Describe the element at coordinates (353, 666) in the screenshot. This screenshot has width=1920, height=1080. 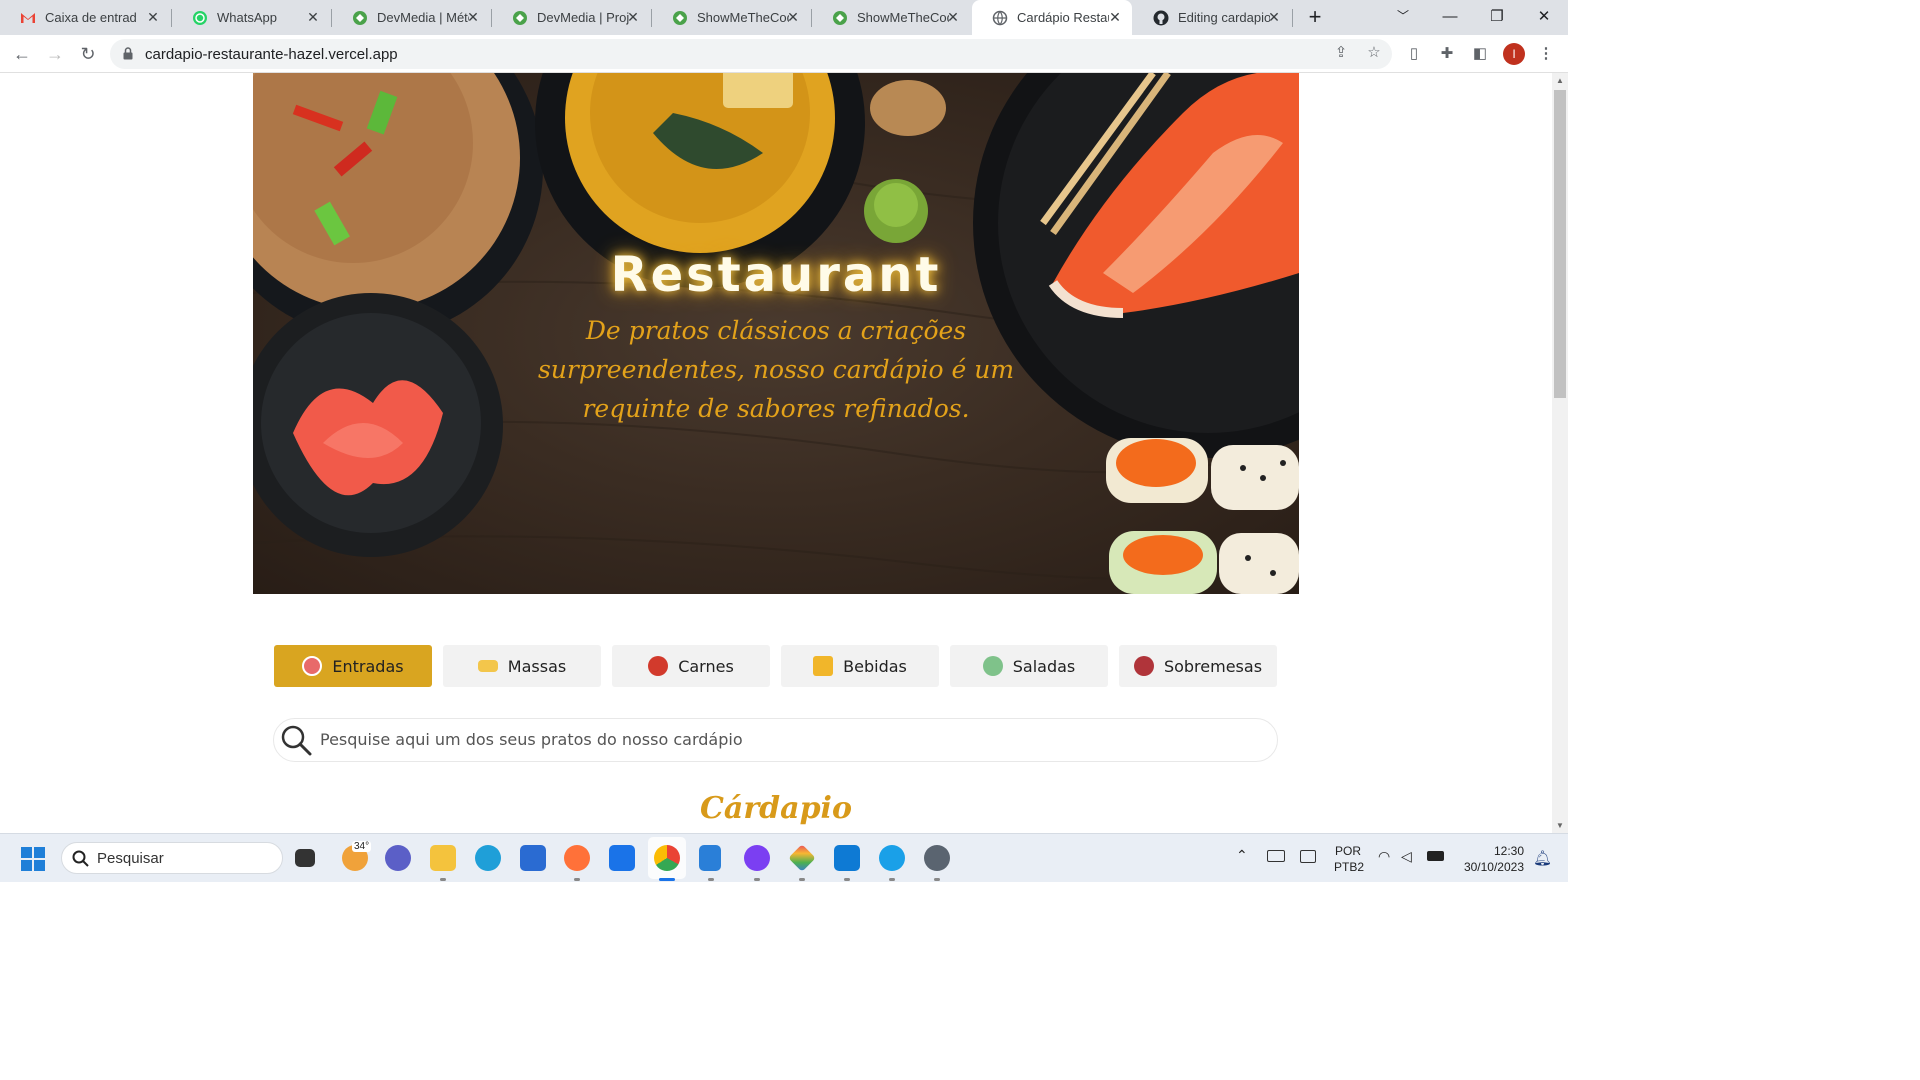
I see `category-tab-entradas: Entradas` at that location.